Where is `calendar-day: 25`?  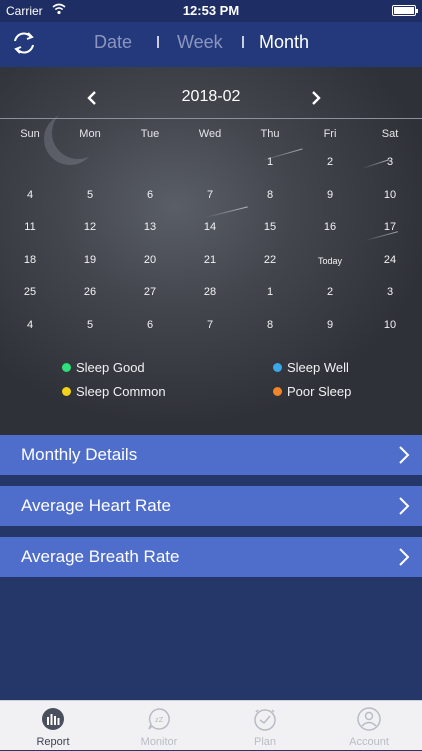 calendar-day: 25 is located at coordinates (30, 292).